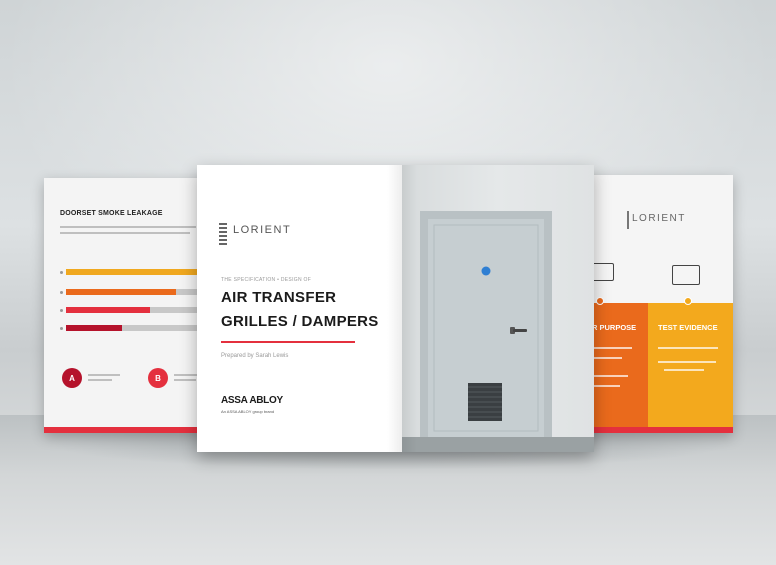 The image size is (776, 565). What do you see at coordinates (128, 430) in the screenshot?
I see `left-brochure-red-strip` at bounding box center [128, 430].